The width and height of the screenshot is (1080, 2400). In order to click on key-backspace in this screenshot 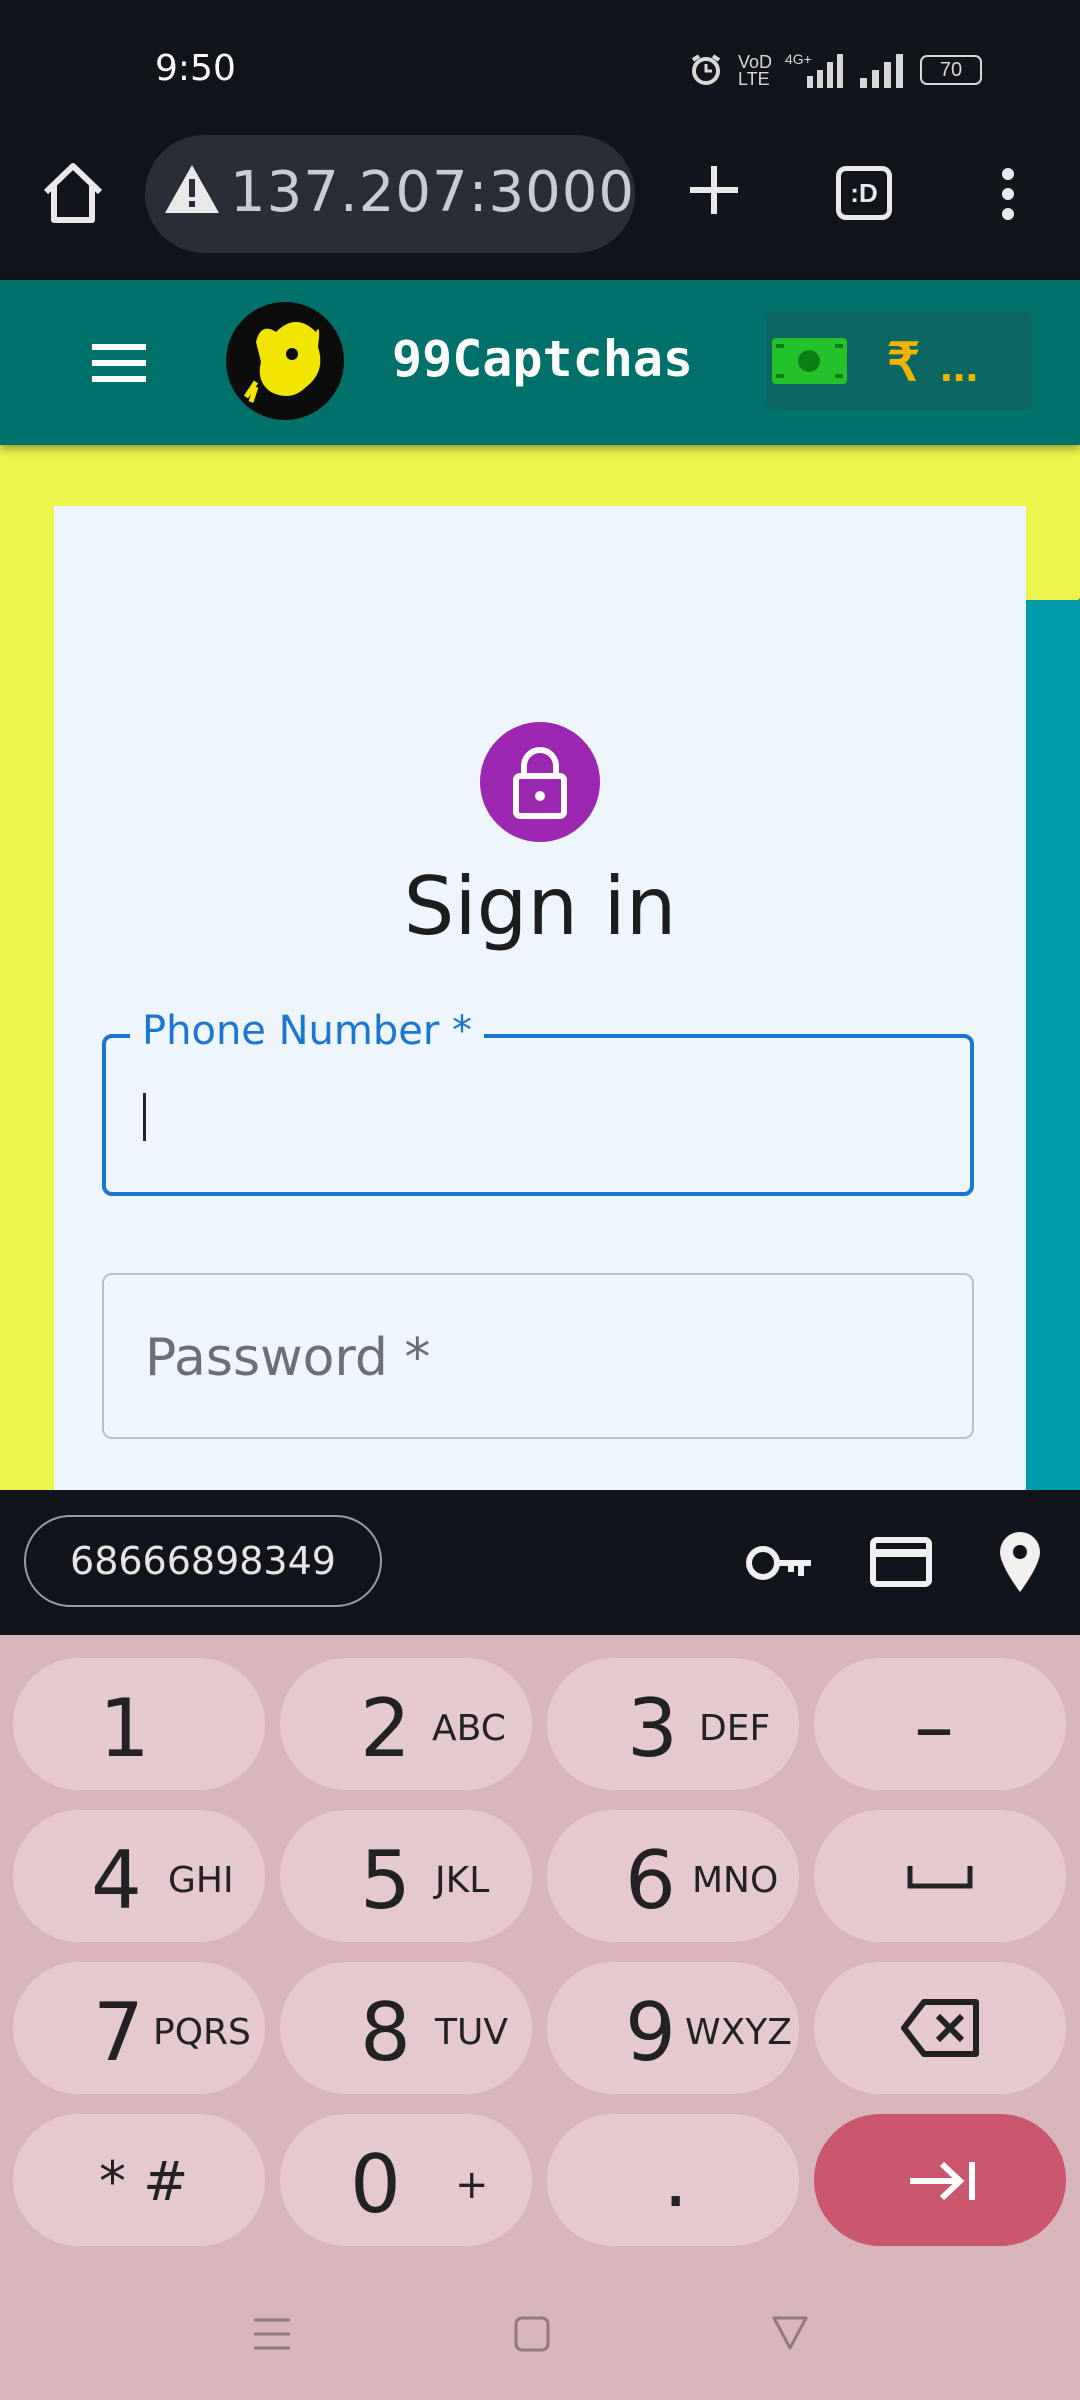, I will do `click(940, 2028)`.